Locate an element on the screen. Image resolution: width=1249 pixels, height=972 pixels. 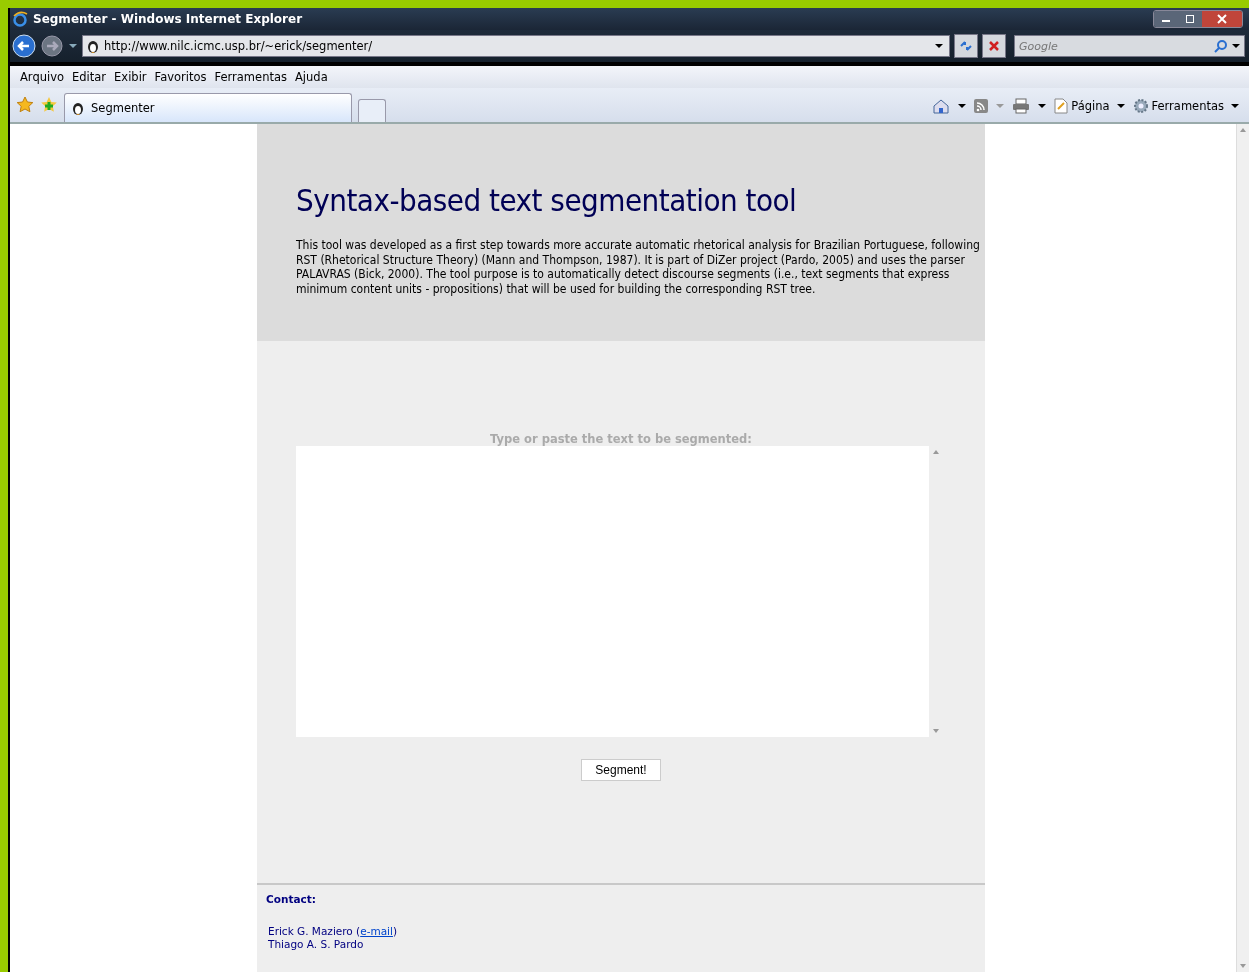
toolbar-menu-button: Página is located at coordinates (1089, 106).